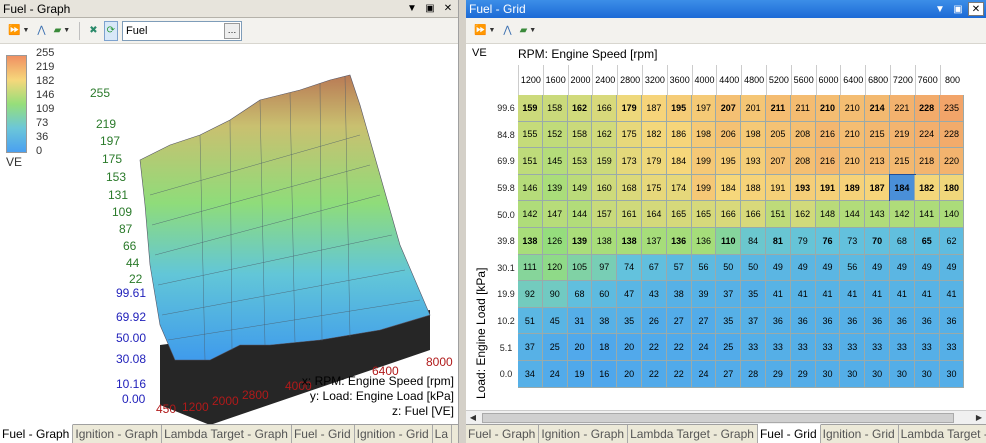 Image resolution: width=986 pixels, height=443 pixels. What do you see at coordinates (555, 268) in the screenshot?
I see `table-cell: 120` at bounding box center [555, 268].